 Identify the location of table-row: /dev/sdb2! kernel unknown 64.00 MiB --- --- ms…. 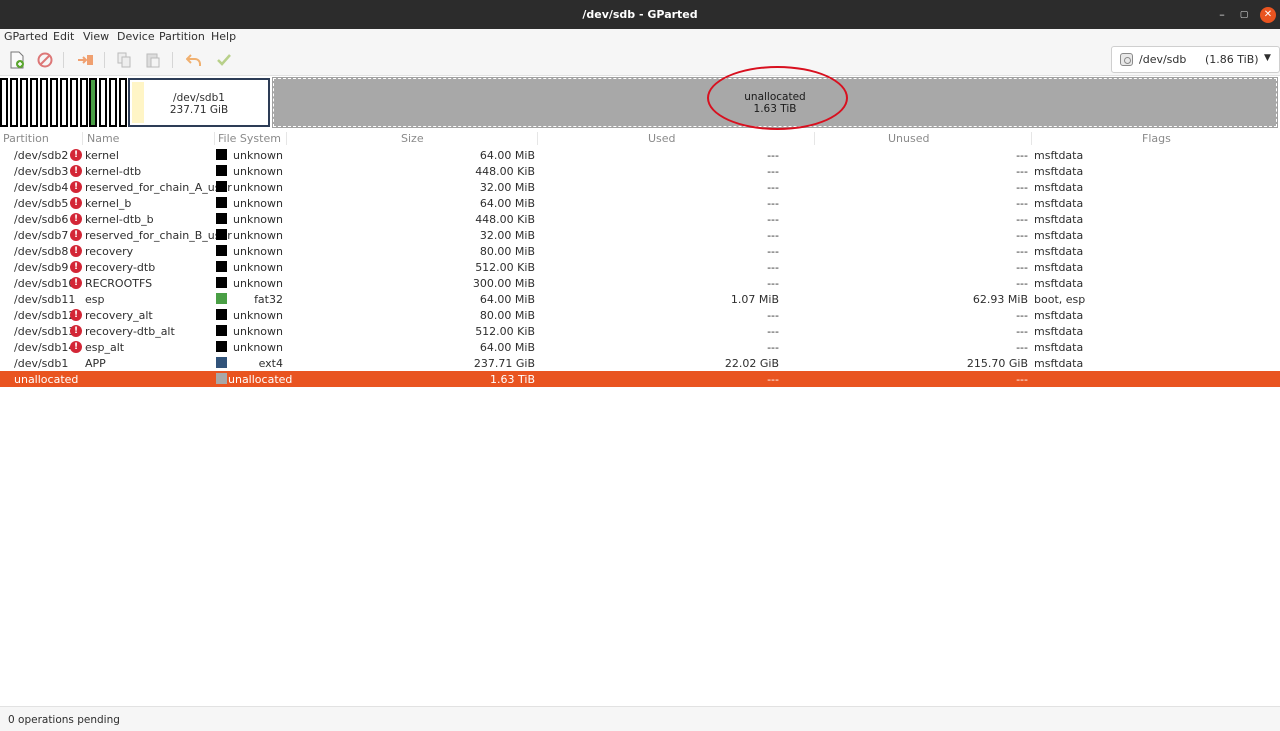
(640, 155).